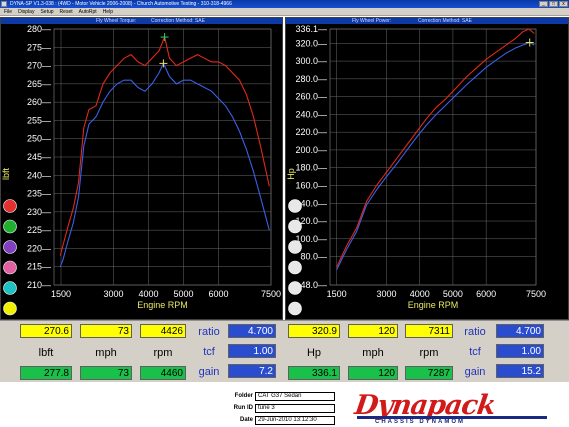  What do you see at coordinates (420, 294) in the screenshot?
I see `power-xtick-label: 4000` at bounding box center [420, 294].